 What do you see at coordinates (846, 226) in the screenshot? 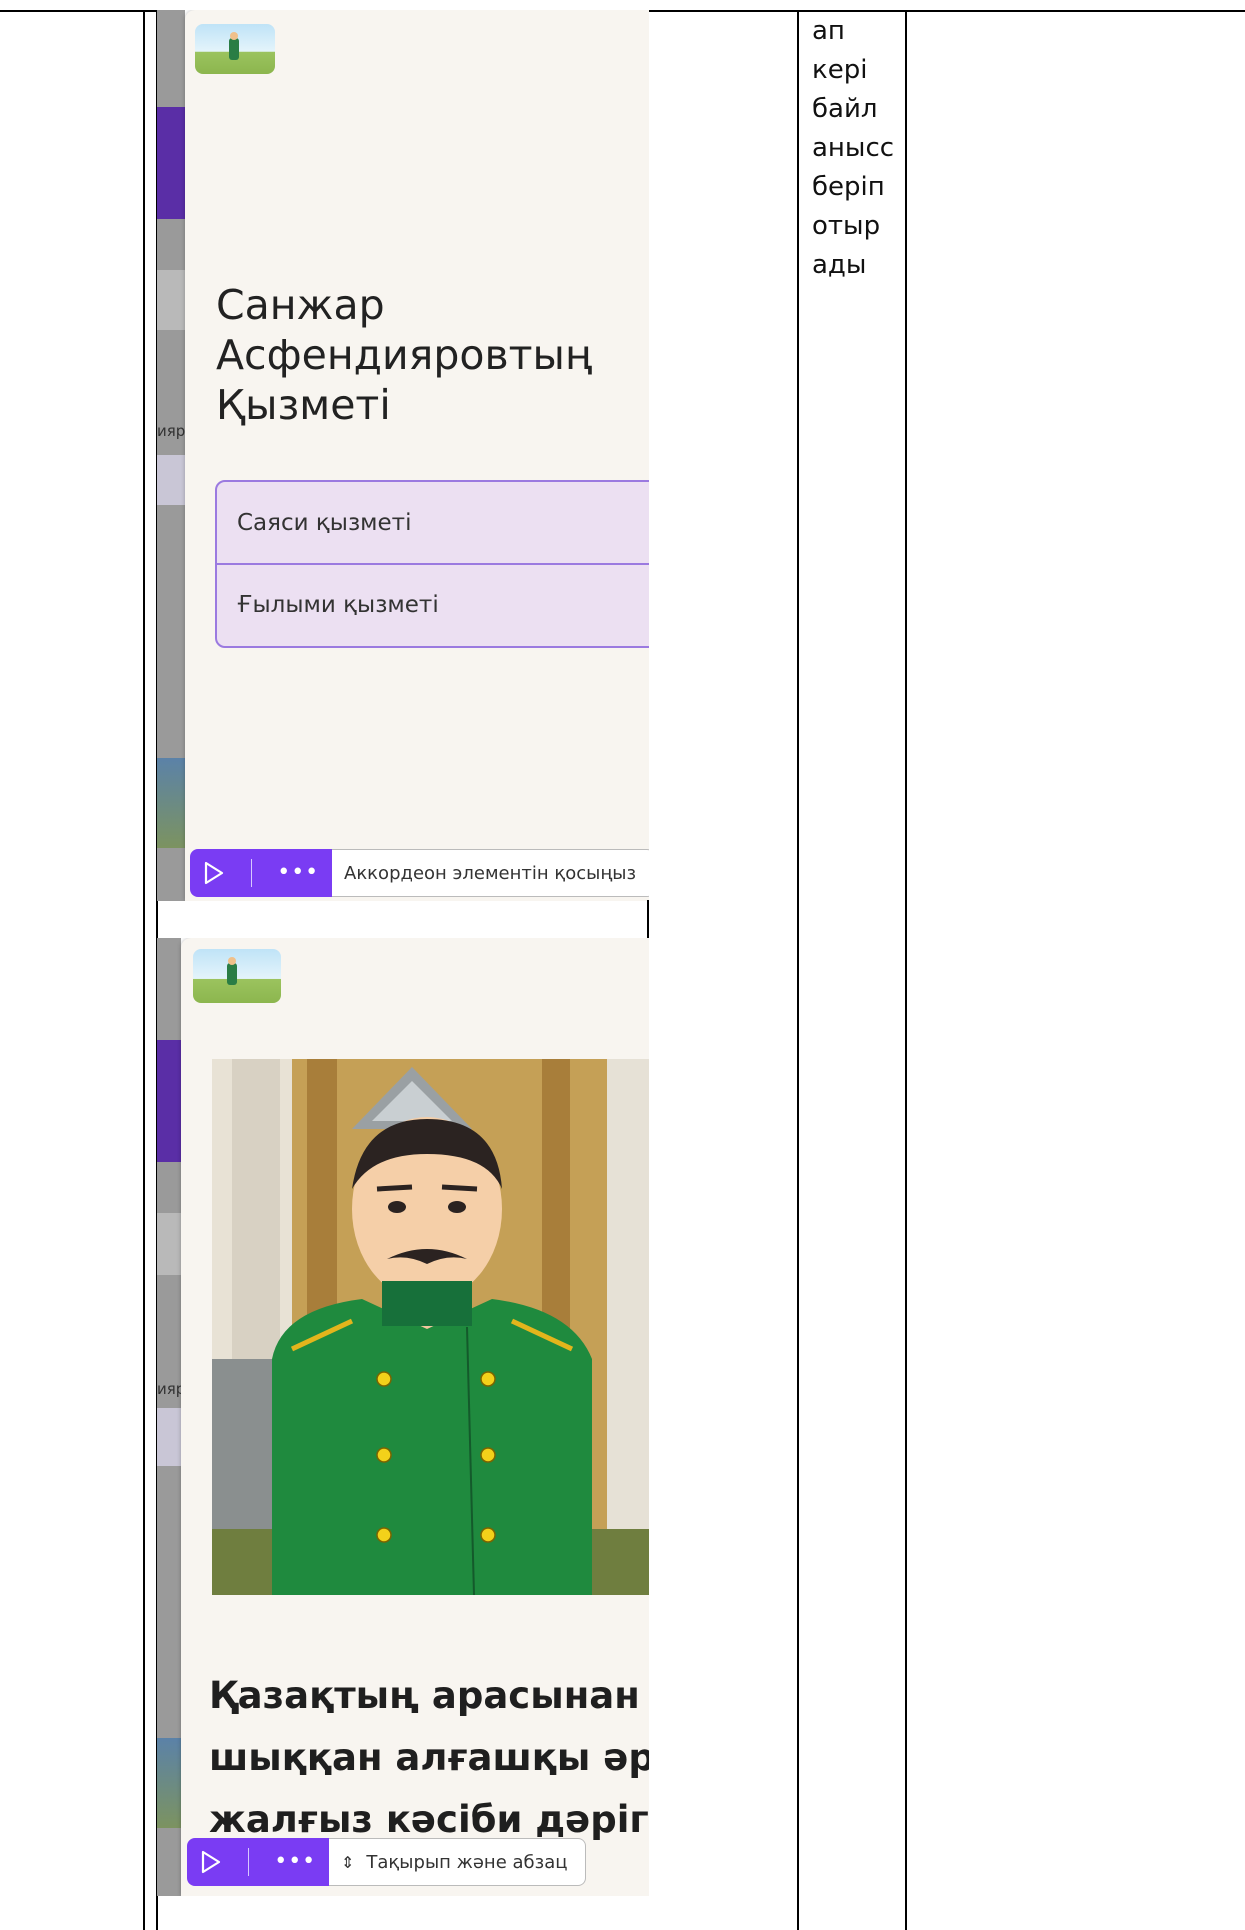
I see `feedback-line: отыр` at bounding box center [846, 226].